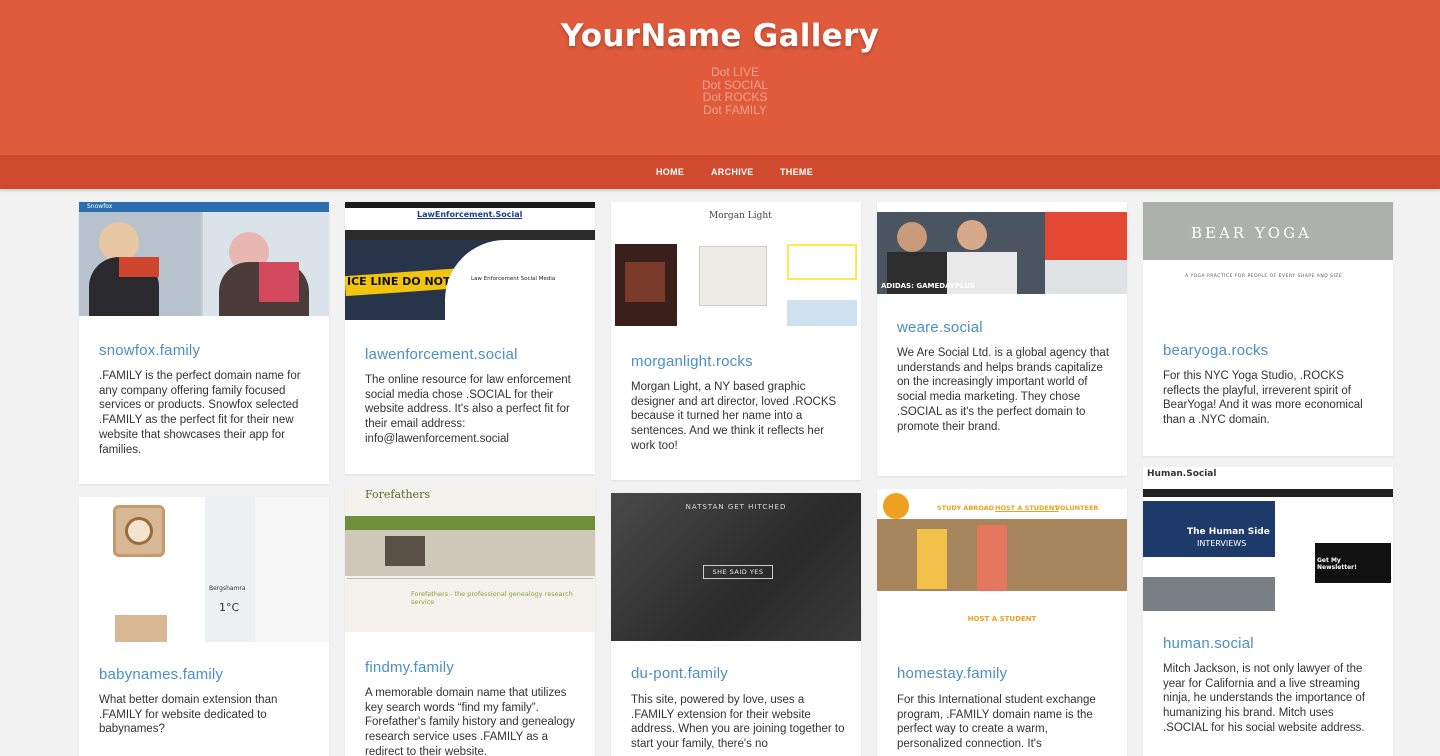 The width and height of the screenshot is (1440, 756). I want to click on thumbnail-logo: Morgan Light, so click(740, 216).